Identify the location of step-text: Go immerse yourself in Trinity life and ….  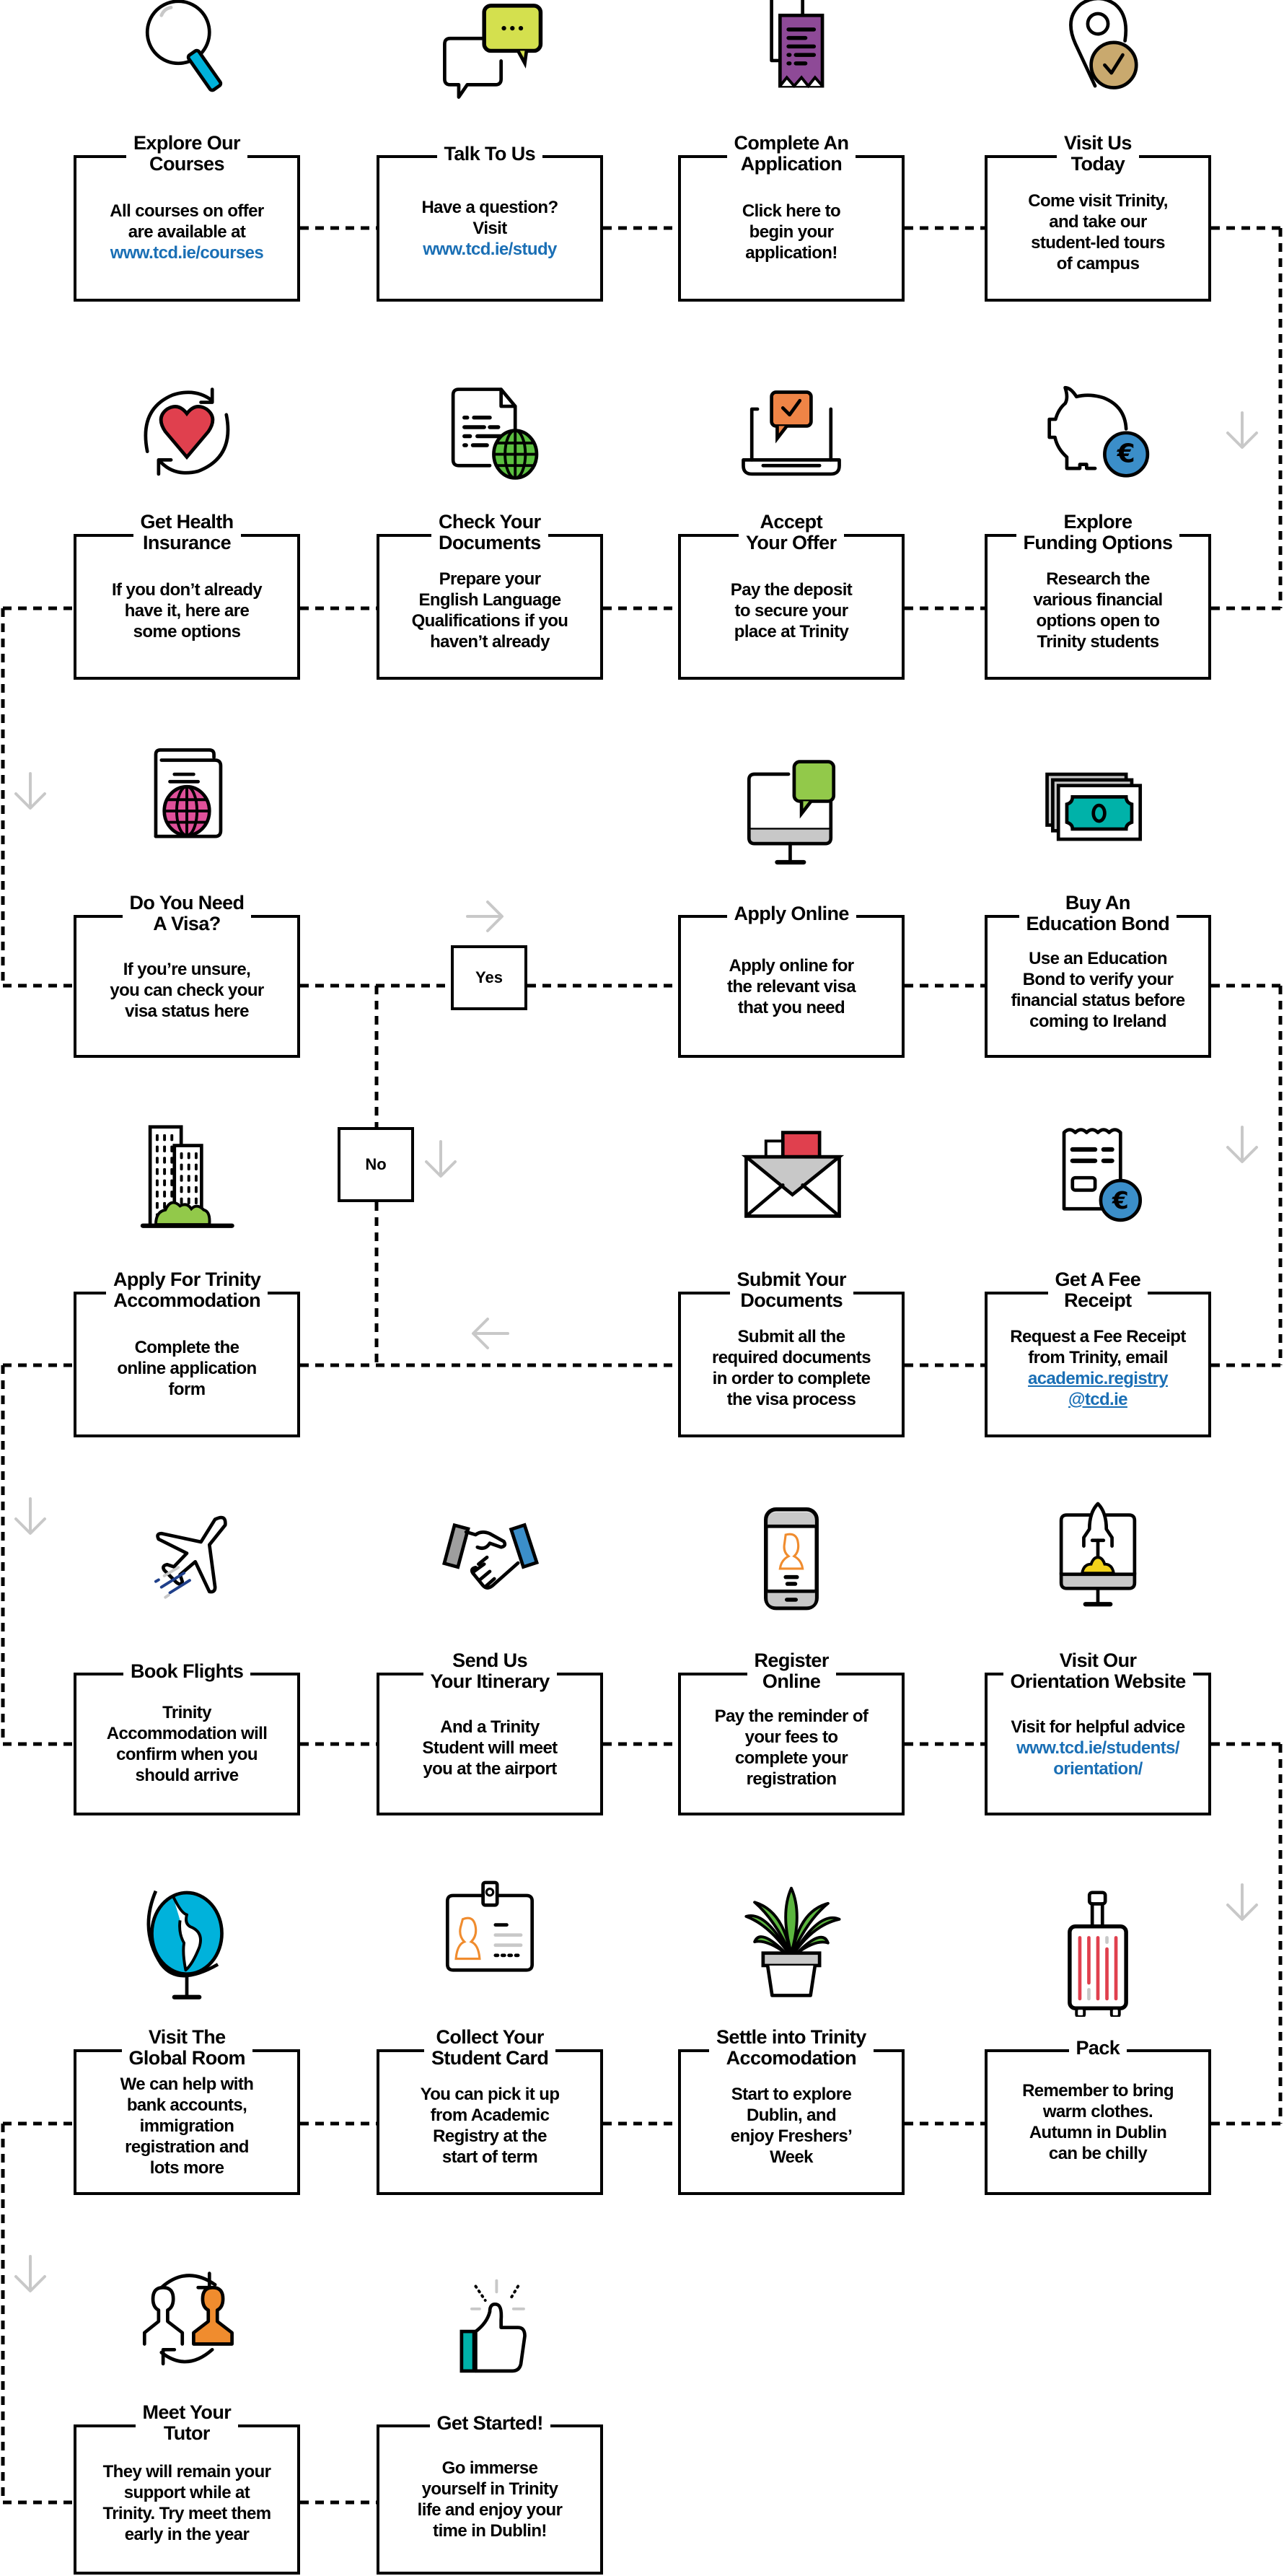
(490, 2499).